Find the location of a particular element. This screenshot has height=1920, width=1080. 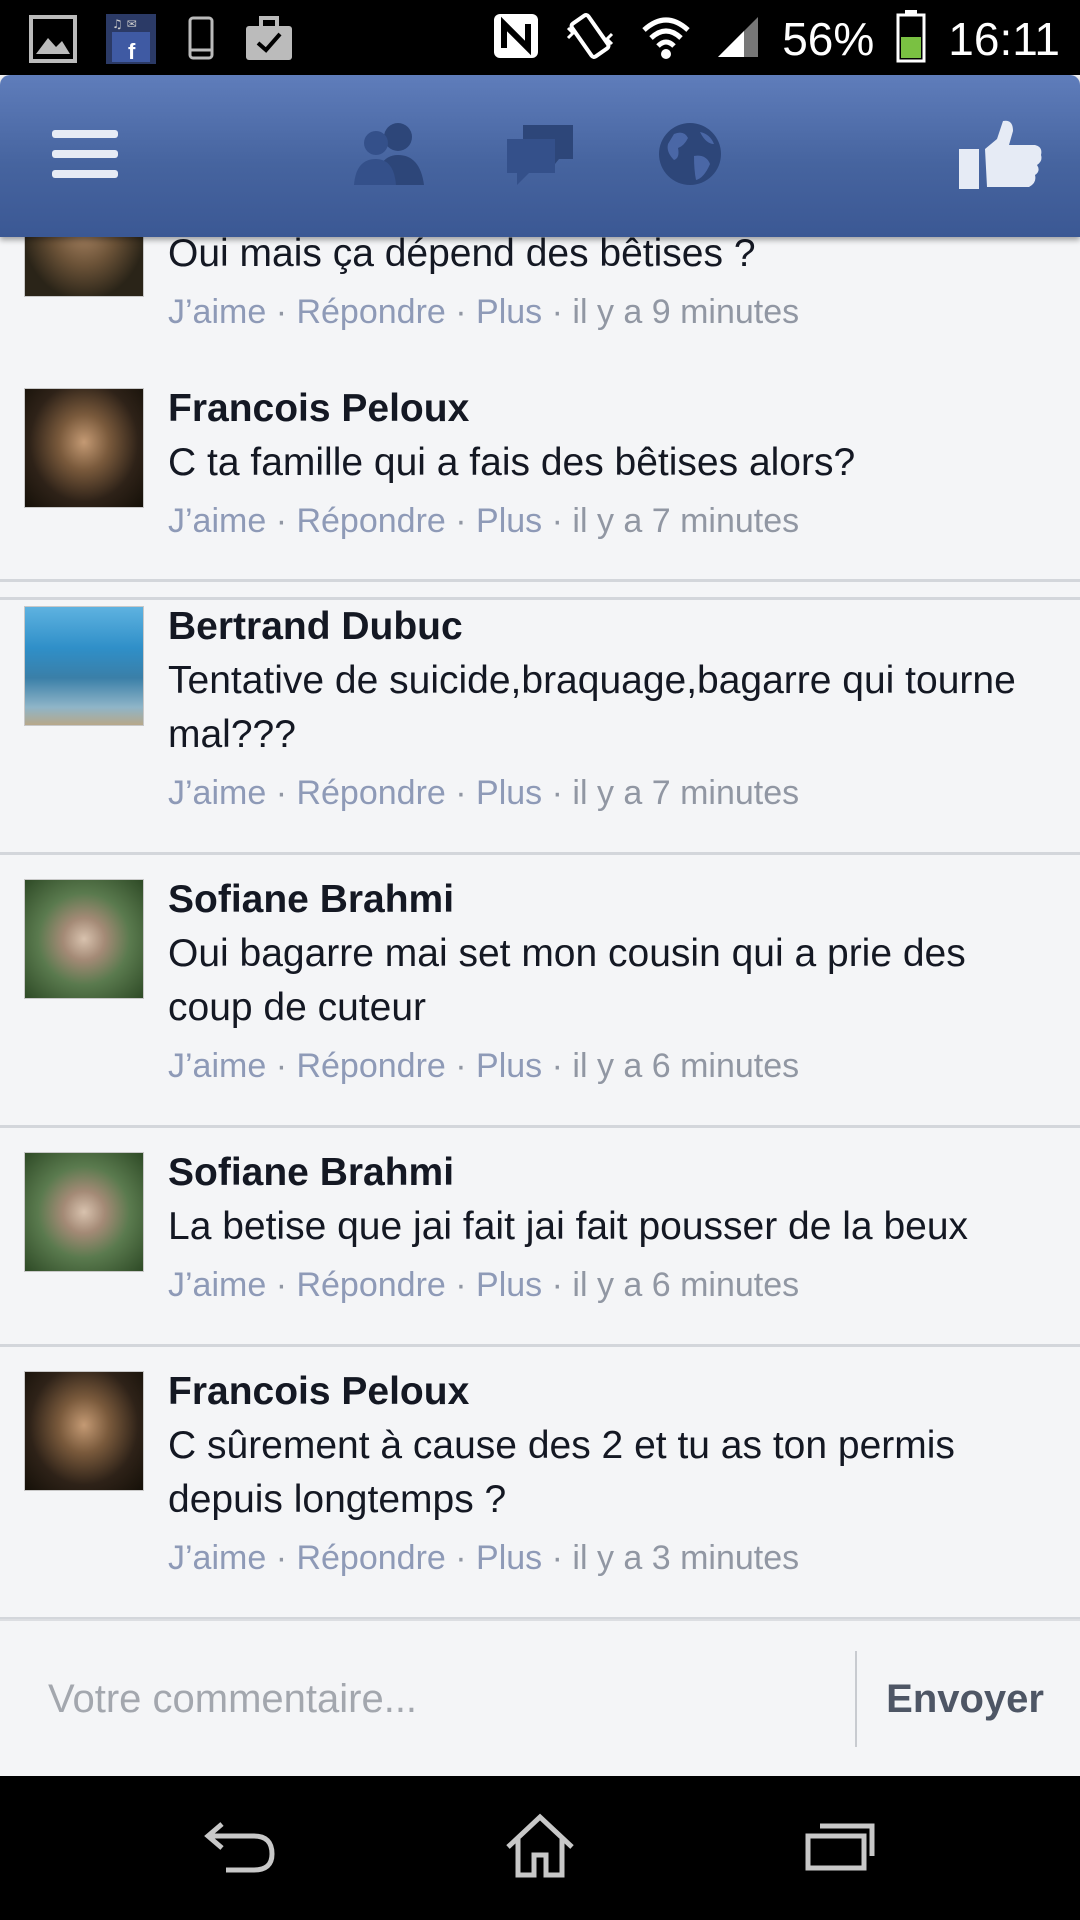

messages-icon is located at coordinates (540, 156).